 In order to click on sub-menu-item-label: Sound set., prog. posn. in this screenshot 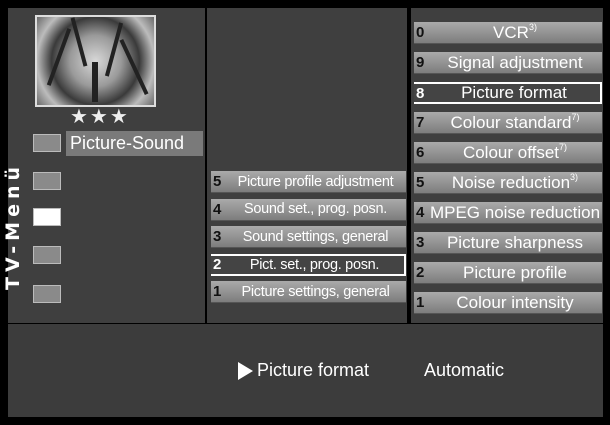, I will do `click(315, 209)`.